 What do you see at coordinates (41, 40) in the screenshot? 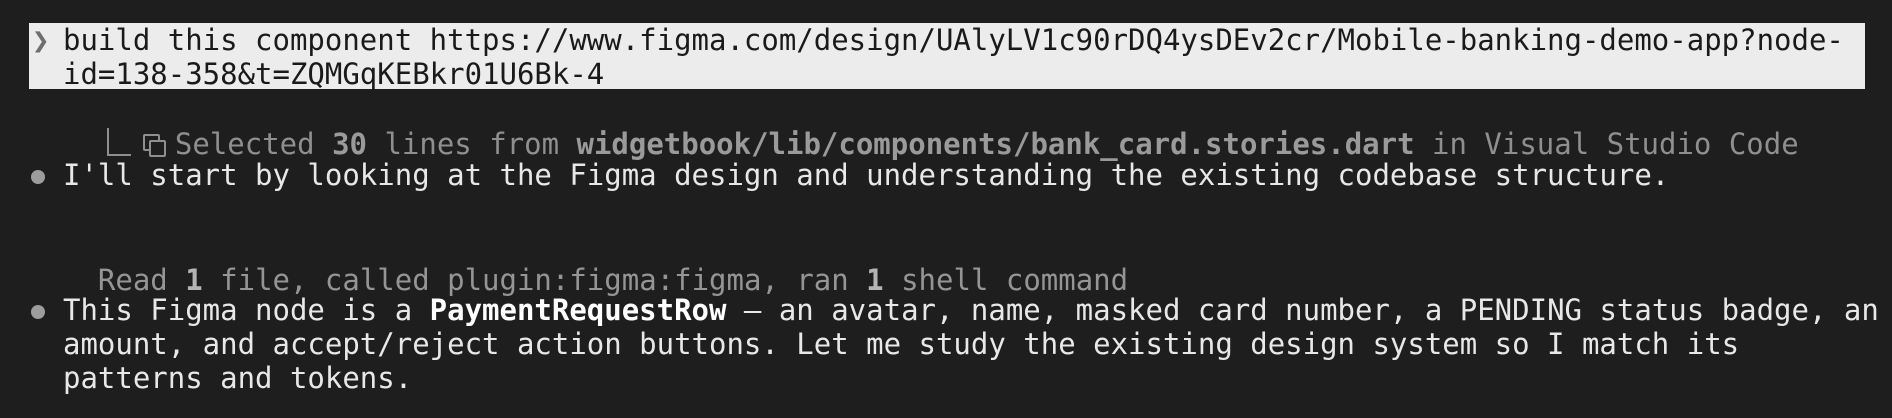
I see `chevron-right-icon: ❯` at bounding box center [41, 40].